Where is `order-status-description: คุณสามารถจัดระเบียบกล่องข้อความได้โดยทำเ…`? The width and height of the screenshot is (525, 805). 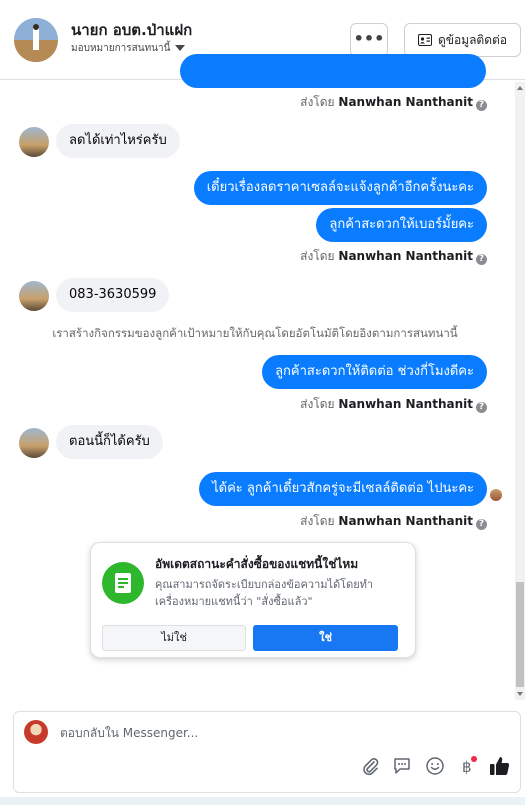 order-status-description: คุณสามารถจัดระเบียบกล่องข้อความได้โดยทำเ… is located at coordinates (264, 593).